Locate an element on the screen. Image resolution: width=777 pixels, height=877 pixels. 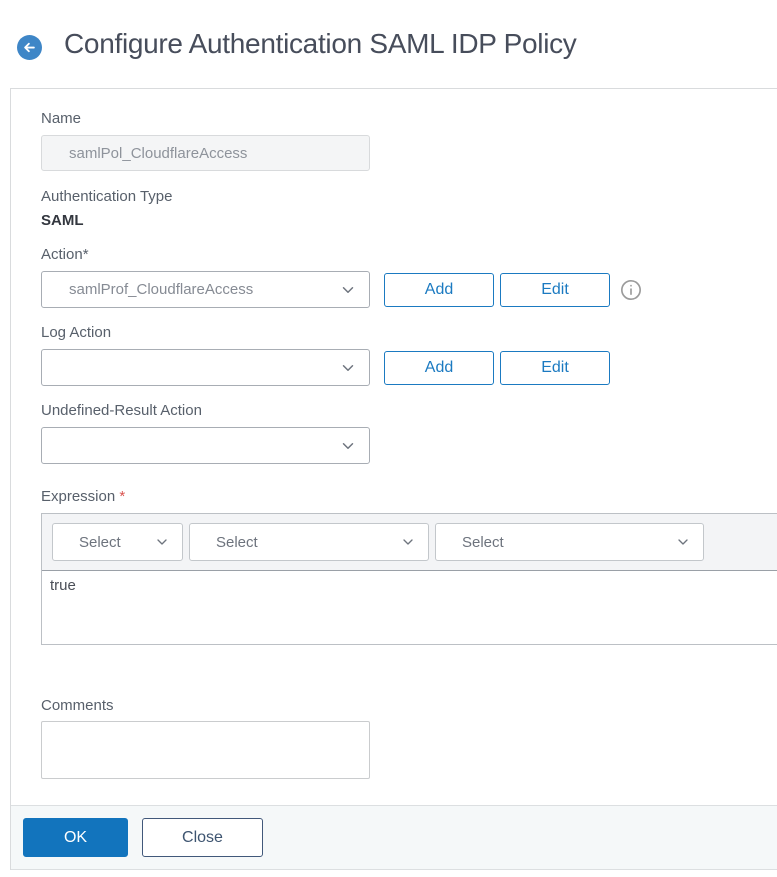
arrow-left-icon is located at coordinates (29, 47).